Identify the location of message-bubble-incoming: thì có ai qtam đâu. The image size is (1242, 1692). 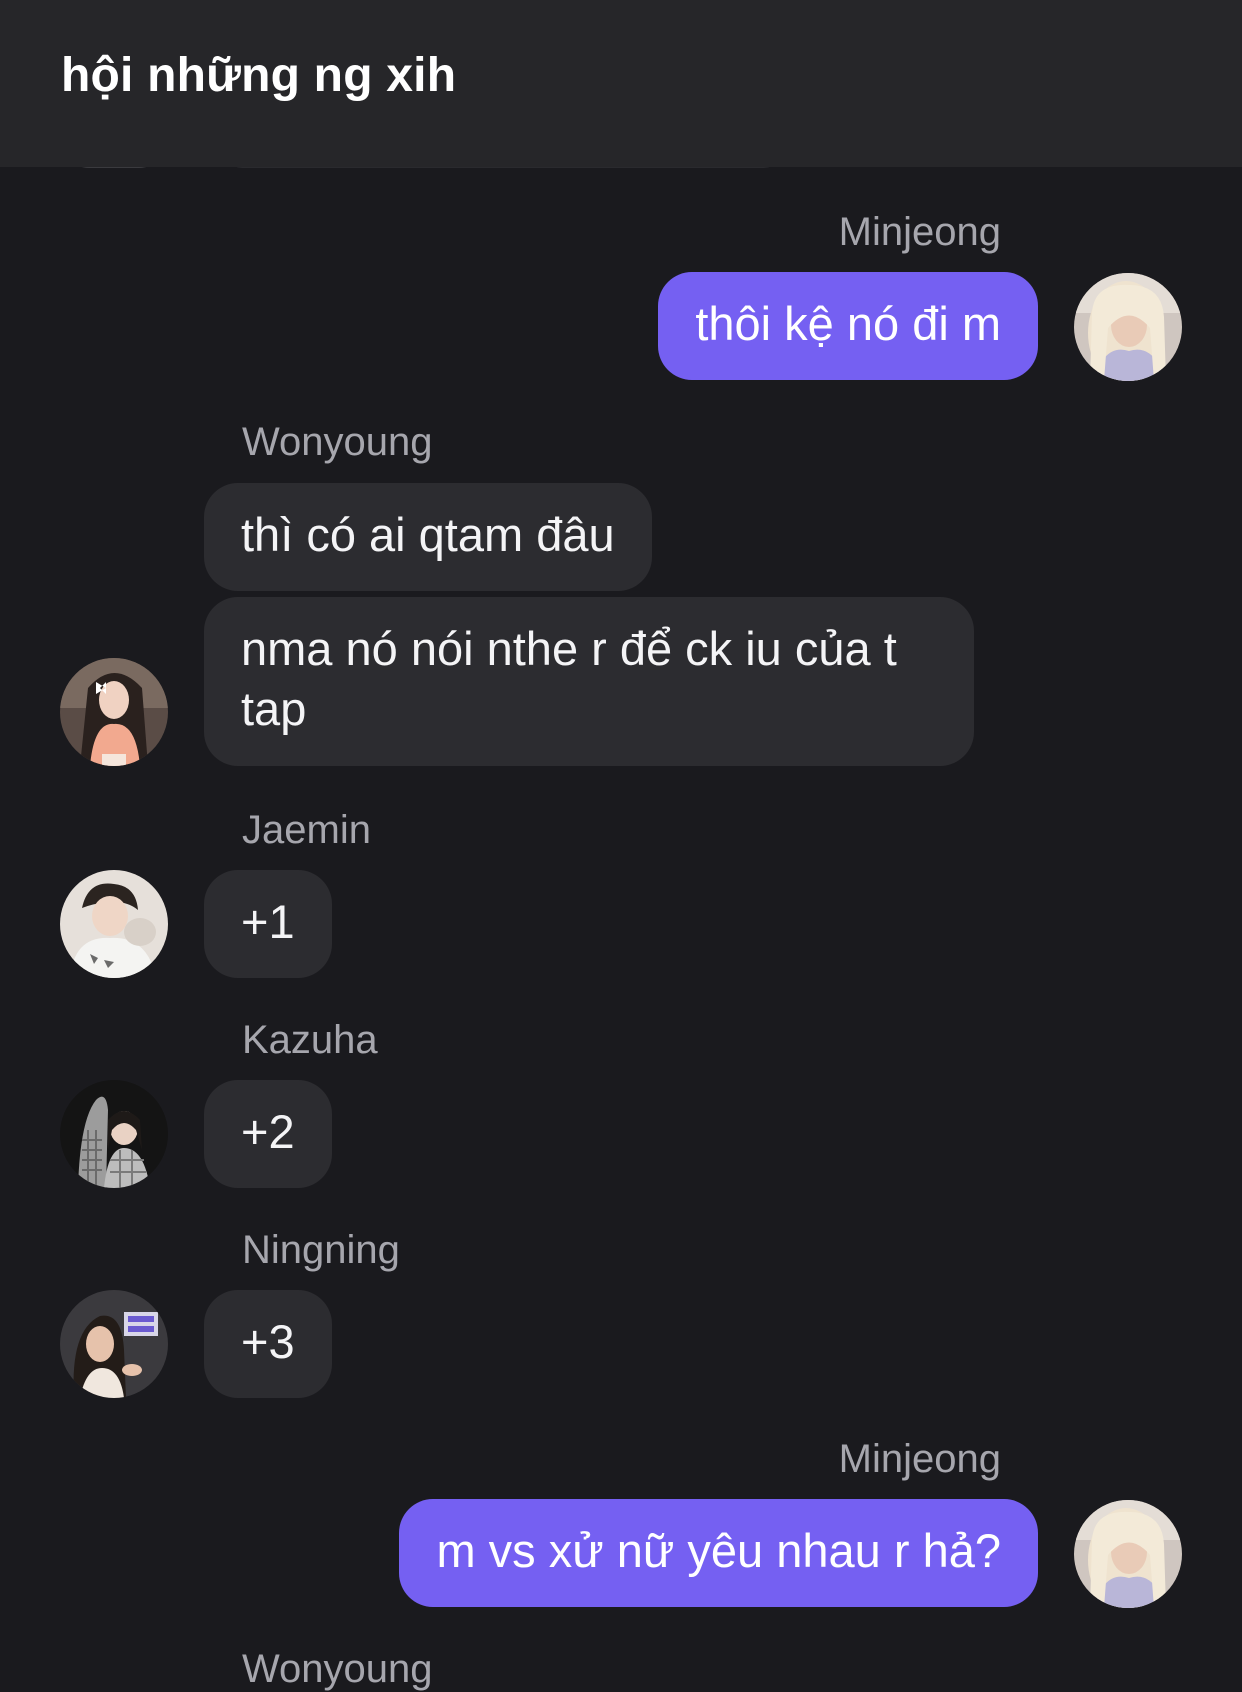
(428, 537).